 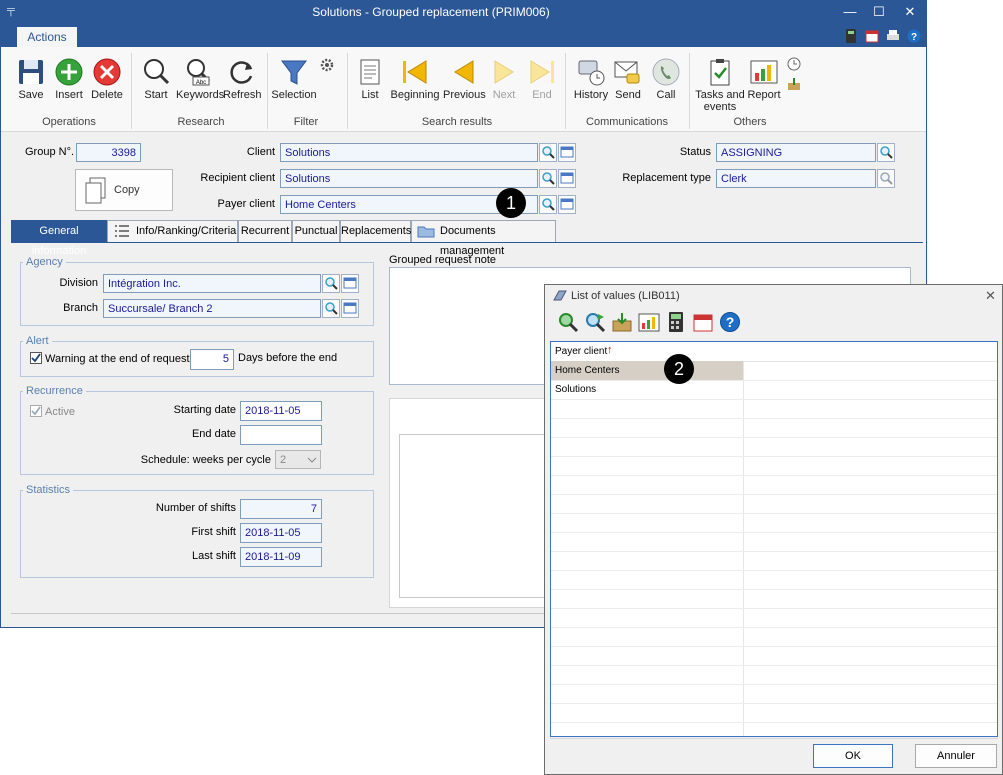 What do you see at coordinates (294, 79) in the screenshot?
I see `selection-button: Selection` at bounding box center [294, 79].